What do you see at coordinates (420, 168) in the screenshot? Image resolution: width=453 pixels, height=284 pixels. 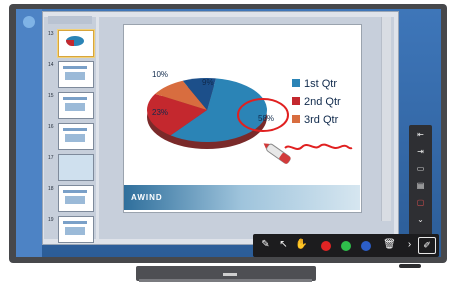 I see `display-icon: ▭` at bounding box center [420, 168].